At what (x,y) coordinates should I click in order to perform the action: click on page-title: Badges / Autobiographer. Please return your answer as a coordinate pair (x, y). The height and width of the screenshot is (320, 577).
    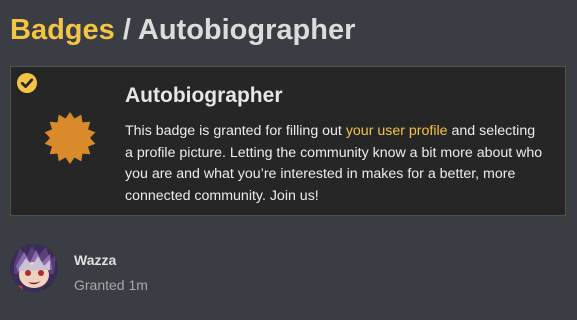
    Looking at the image, I should click on (182, 30).